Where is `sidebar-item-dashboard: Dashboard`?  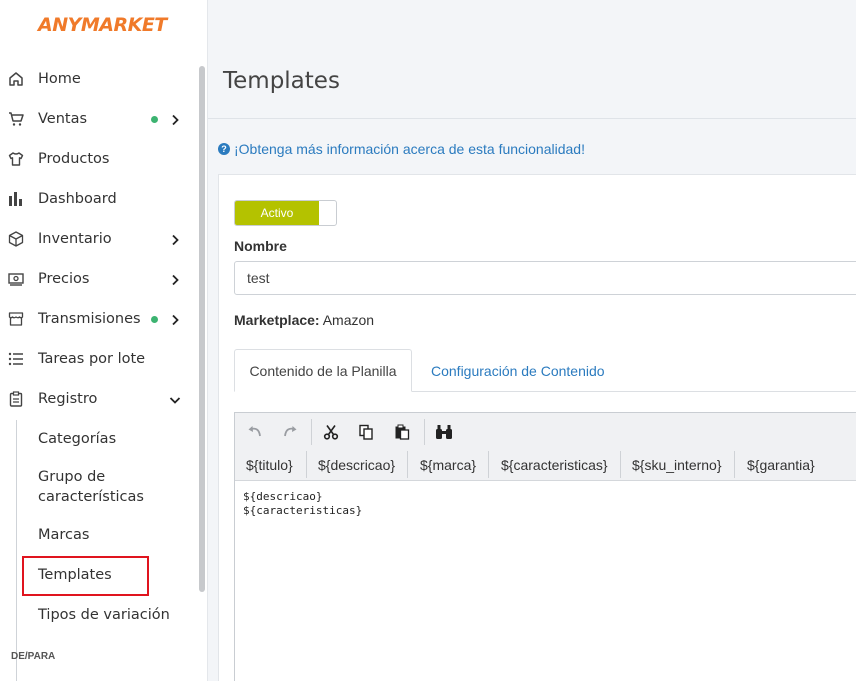 sidebar-item-dashboard: Dashboard is located at coordinates (98, 199).